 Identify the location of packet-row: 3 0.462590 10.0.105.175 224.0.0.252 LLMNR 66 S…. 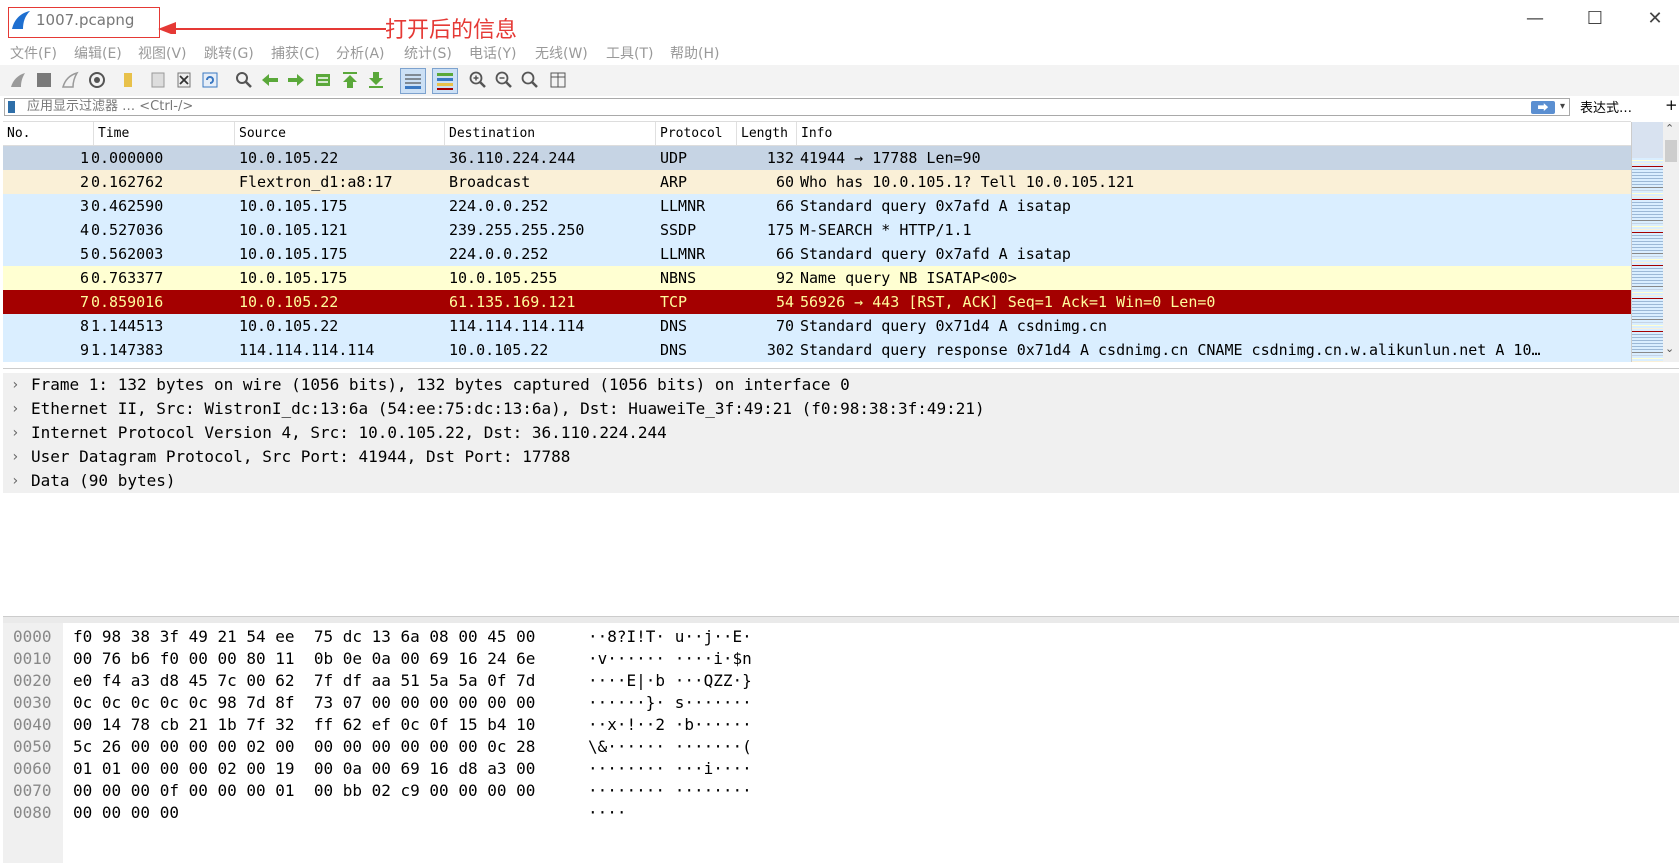
(817, 206).